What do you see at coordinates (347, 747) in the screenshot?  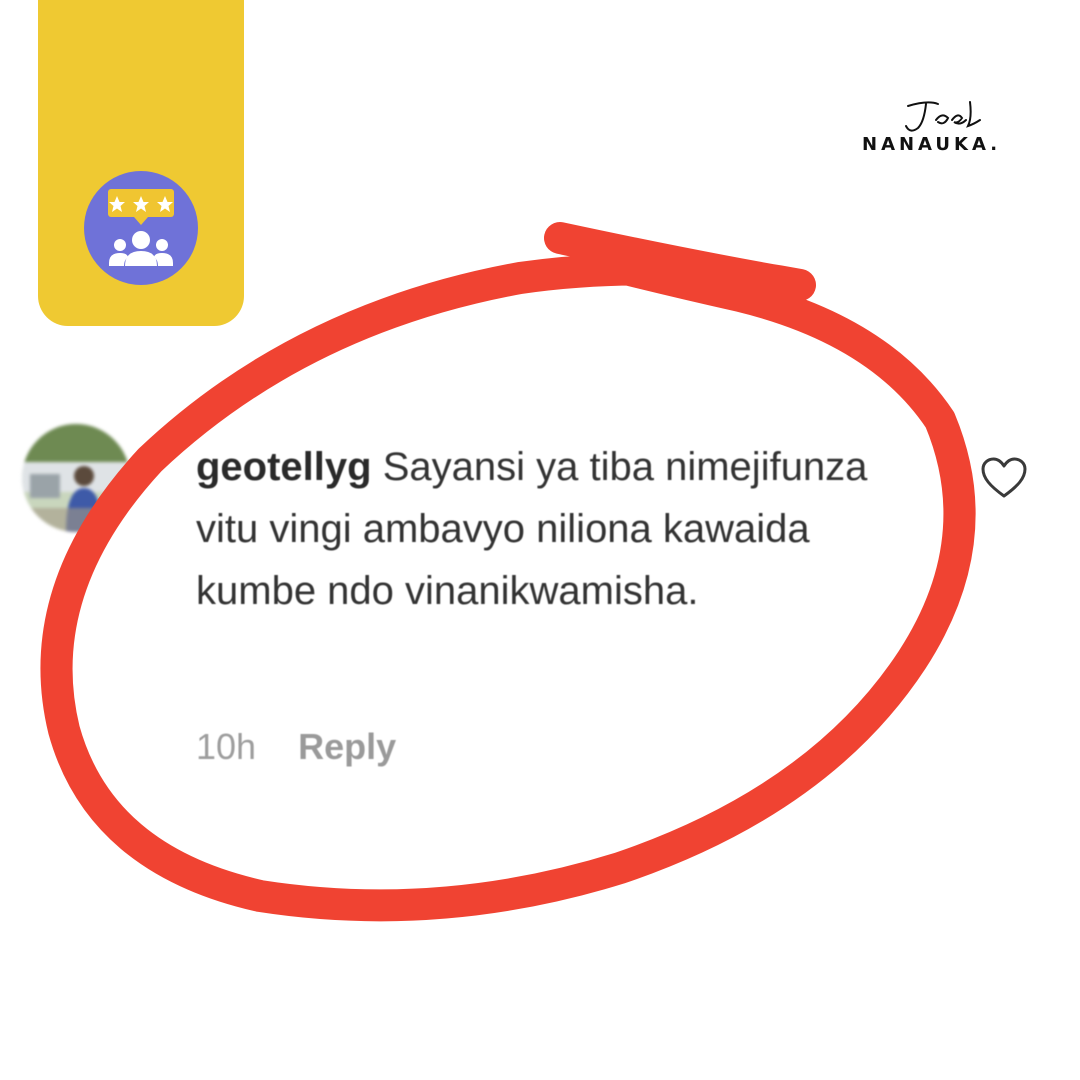 I see `reply-button: Reply` at bounding box center [347, 747].